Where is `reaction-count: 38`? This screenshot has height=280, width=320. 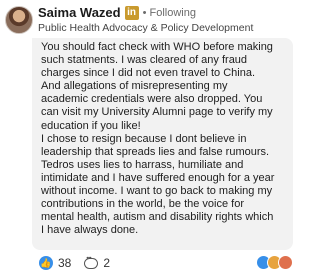
reaction-count: 38 is located at coordinates (64, 263).